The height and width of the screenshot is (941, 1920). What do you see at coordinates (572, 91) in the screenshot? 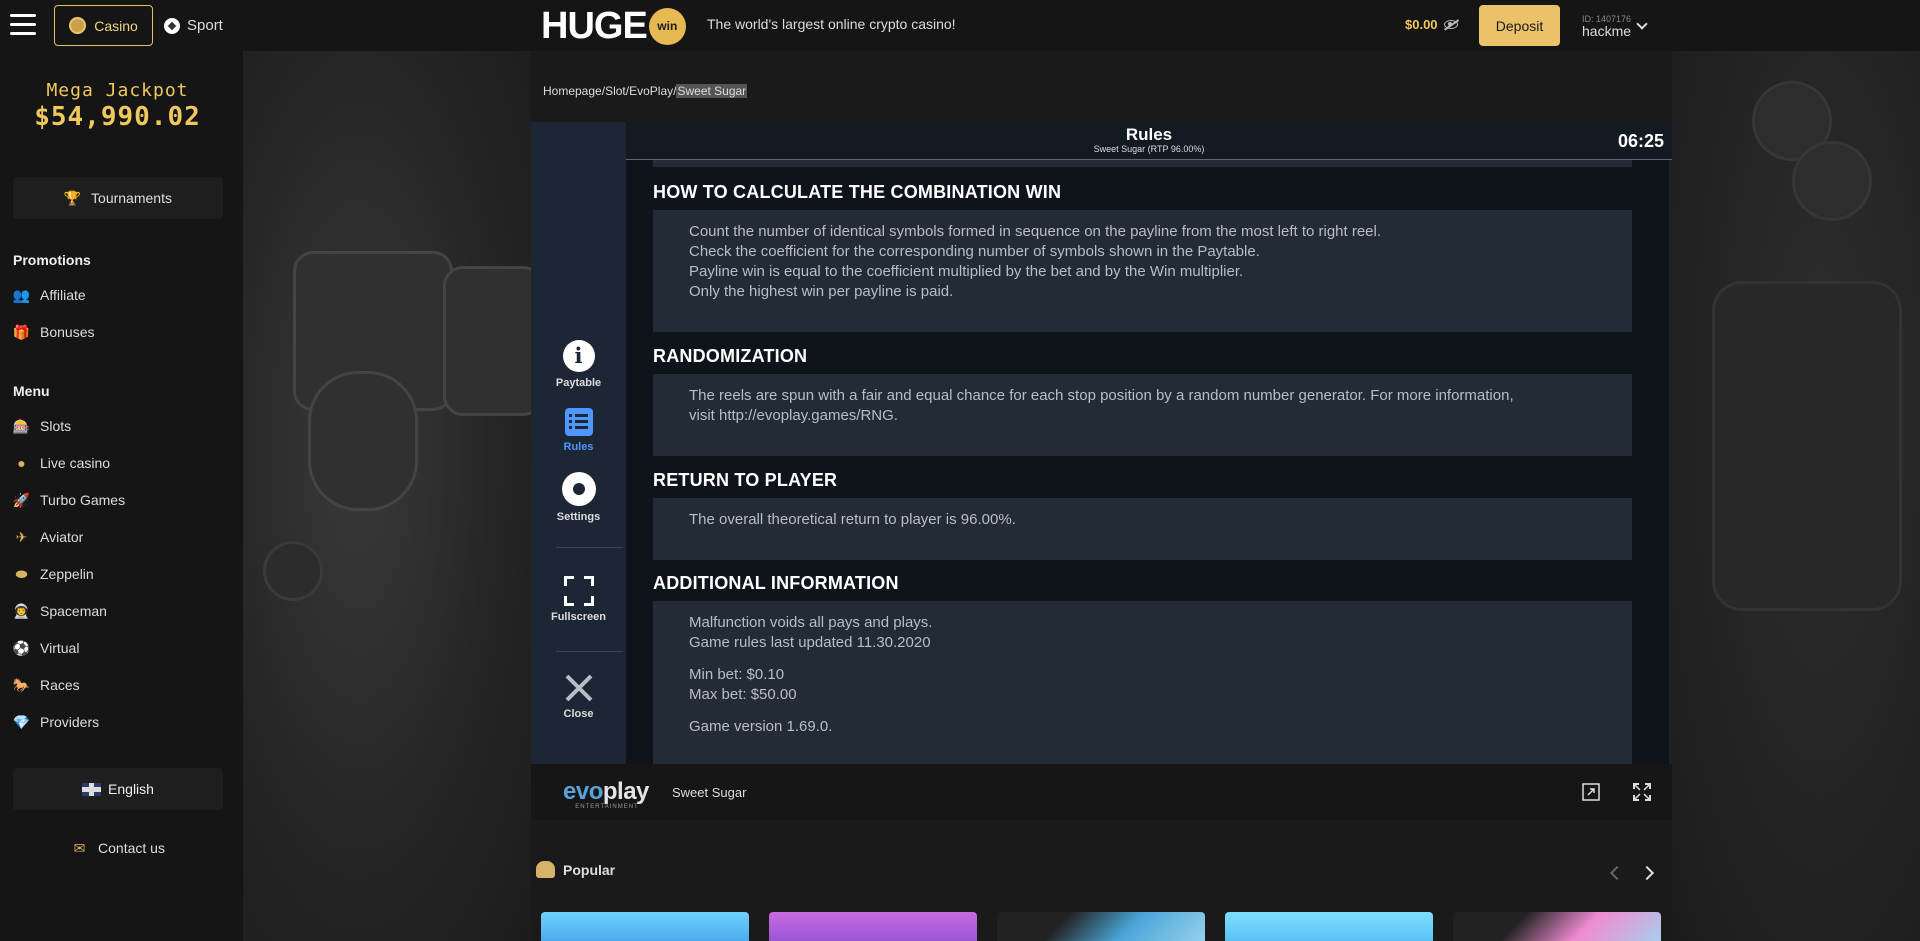
I see `breadcrumb-homepage: Homepage` at bounding box center [572, 91].